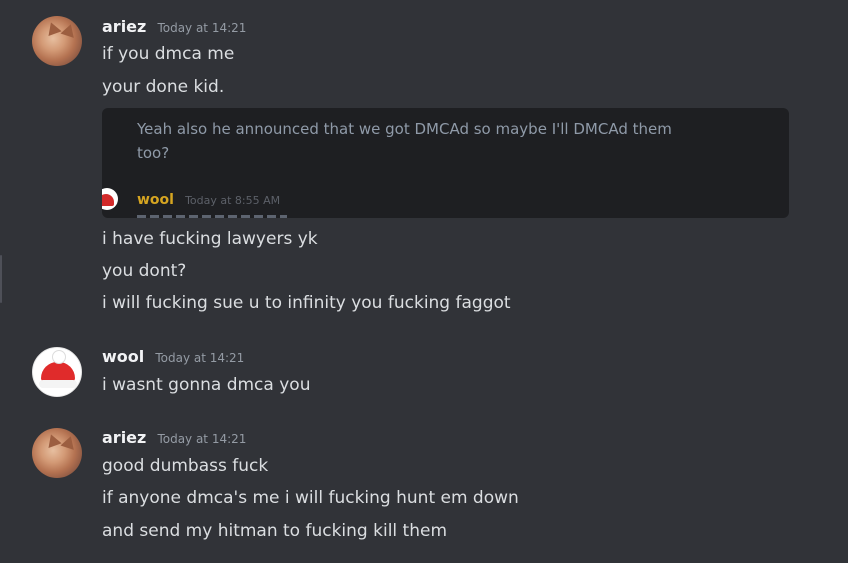 Image resolution: width=848 pixels, height=563 pixels. I want to click on message-text: if you dmca me, so click(168, 54).